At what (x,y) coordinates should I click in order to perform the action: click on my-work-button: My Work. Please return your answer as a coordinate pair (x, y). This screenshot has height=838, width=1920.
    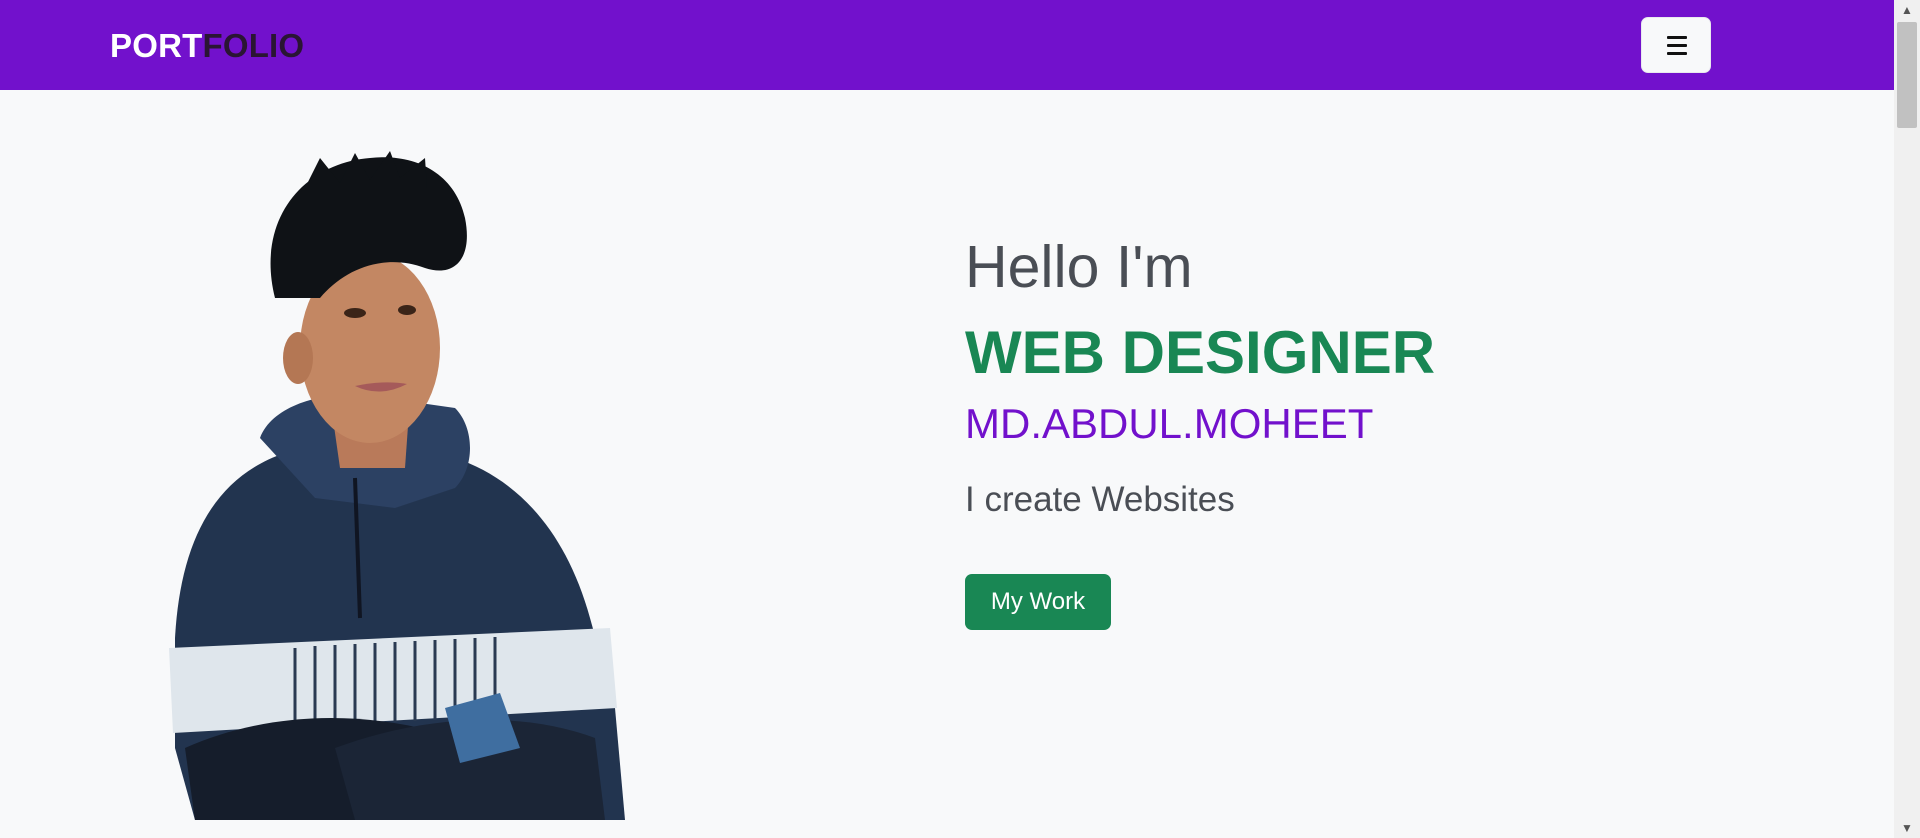
    Looking at the image, I should click on (1038, 602).